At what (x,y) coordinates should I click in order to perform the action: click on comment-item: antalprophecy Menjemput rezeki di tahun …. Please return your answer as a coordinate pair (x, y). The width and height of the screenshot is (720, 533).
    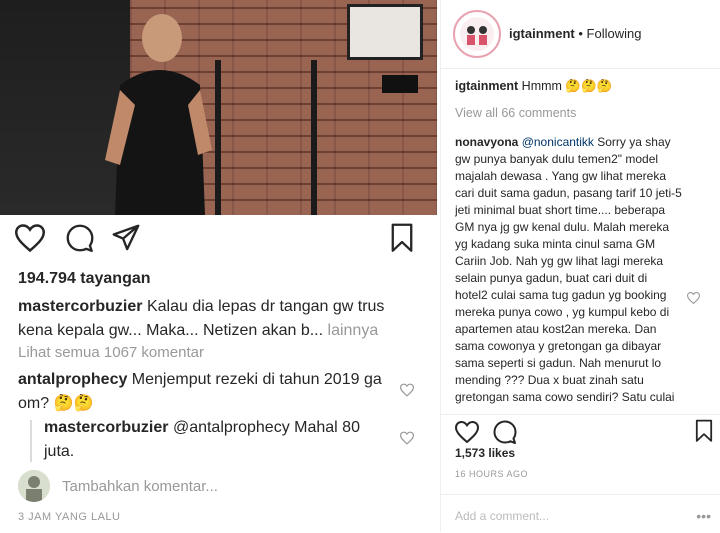
    Looking at the image, I should click on (208, 392).